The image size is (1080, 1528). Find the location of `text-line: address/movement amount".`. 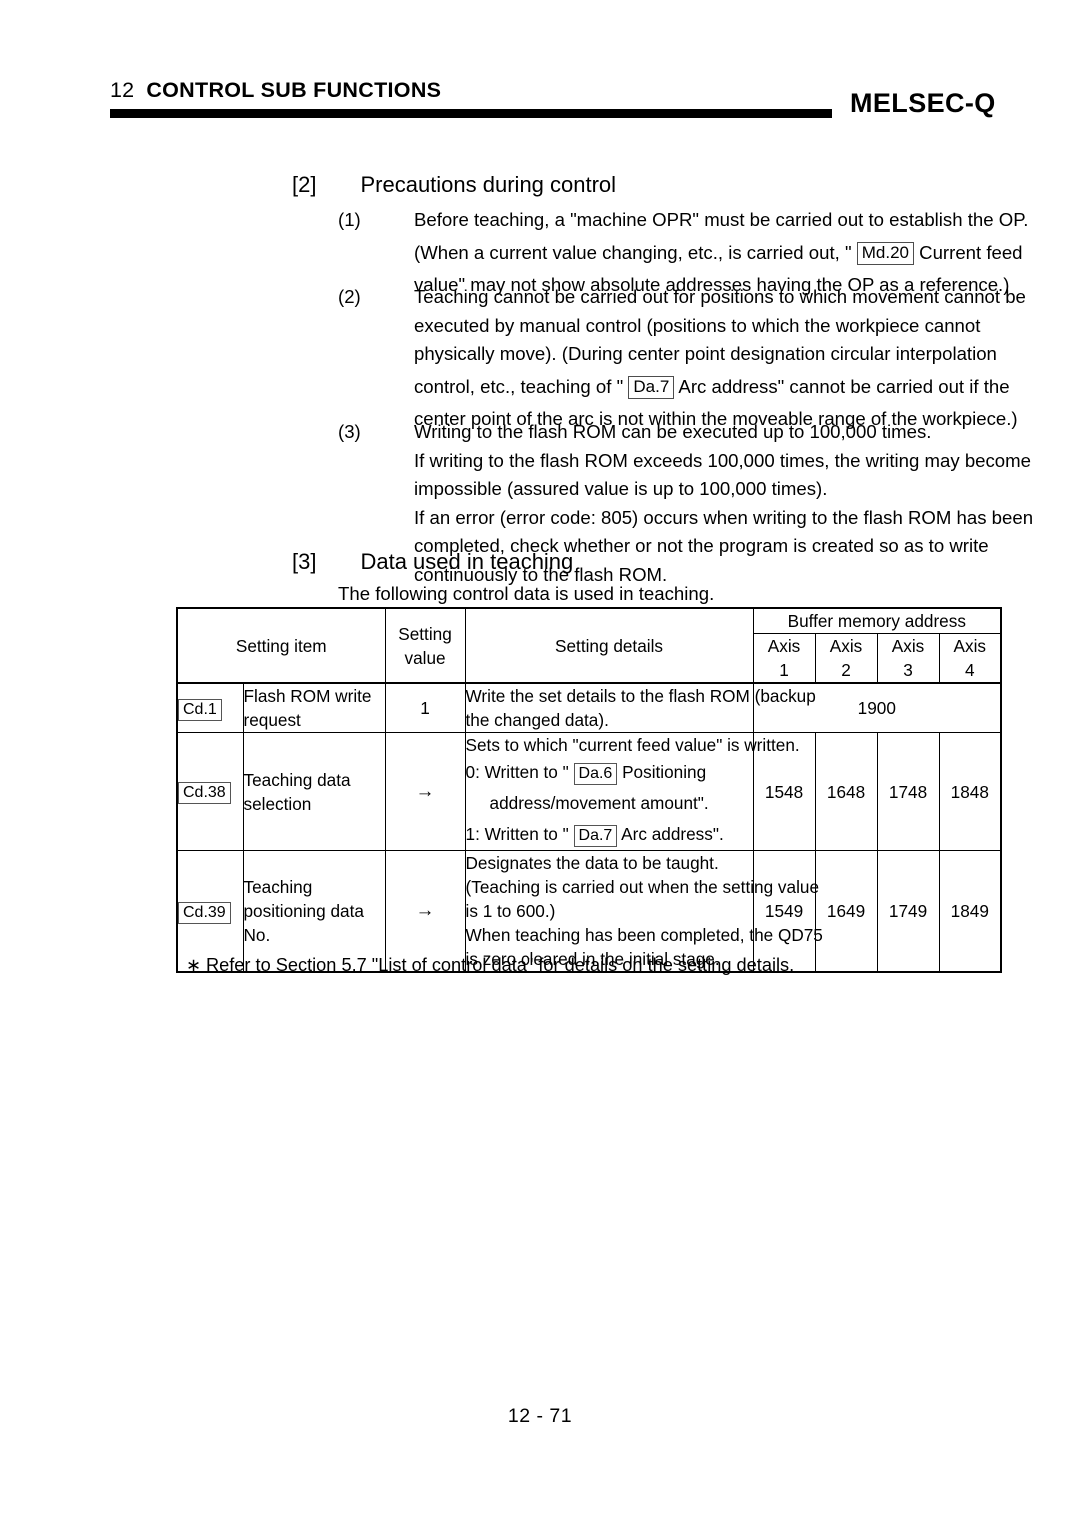

text-line: address/movement amount". is located at coordinates (599, 803).